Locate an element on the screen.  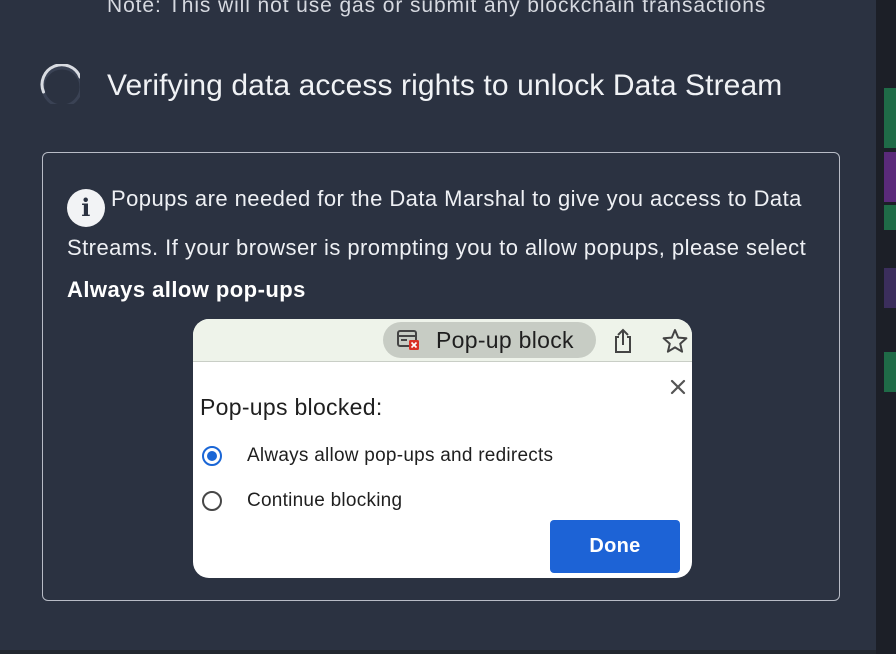
popups-blocked-title: Pop-ups blocked: is located at coordinates (291, 407).